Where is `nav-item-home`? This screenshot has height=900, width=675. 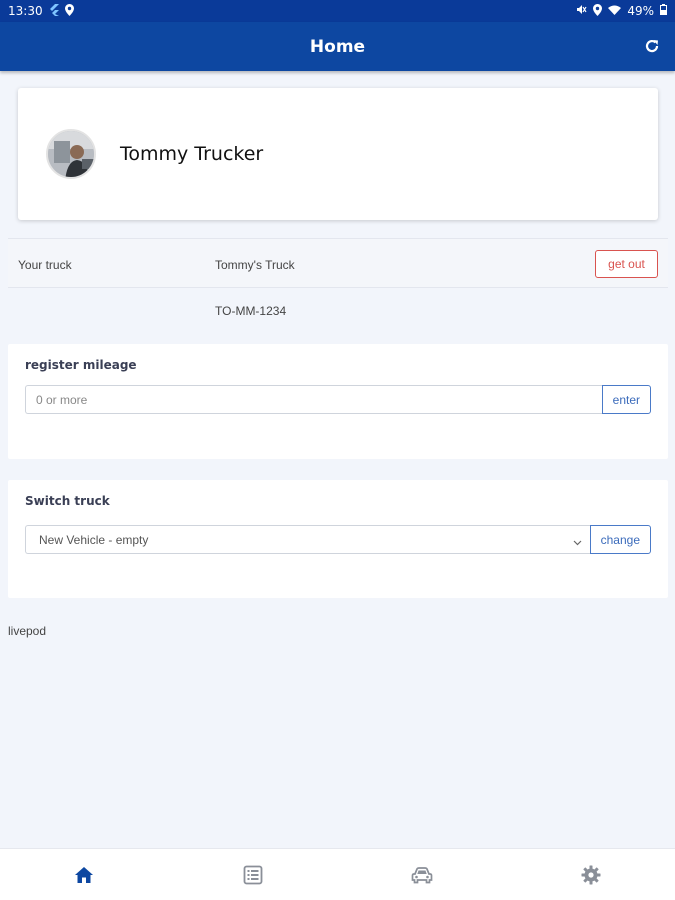
nav-item-home is located at coordinates (84, 874).